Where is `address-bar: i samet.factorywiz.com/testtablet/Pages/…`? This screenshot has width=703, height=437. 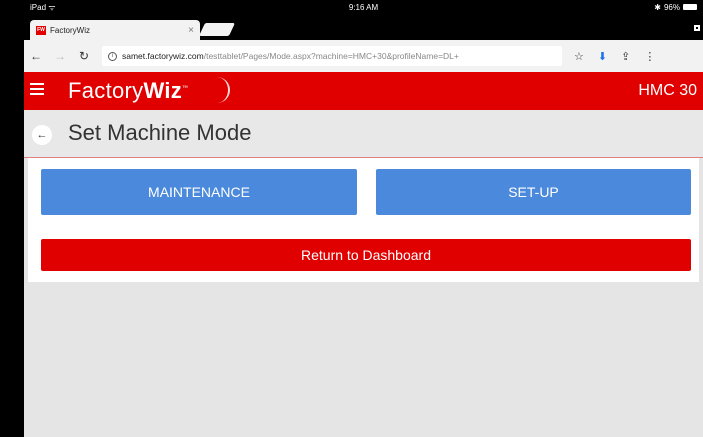
address-bar: i samet.factorywiz.com/testtablet/Pages/… is located at coordinates (332, 56).